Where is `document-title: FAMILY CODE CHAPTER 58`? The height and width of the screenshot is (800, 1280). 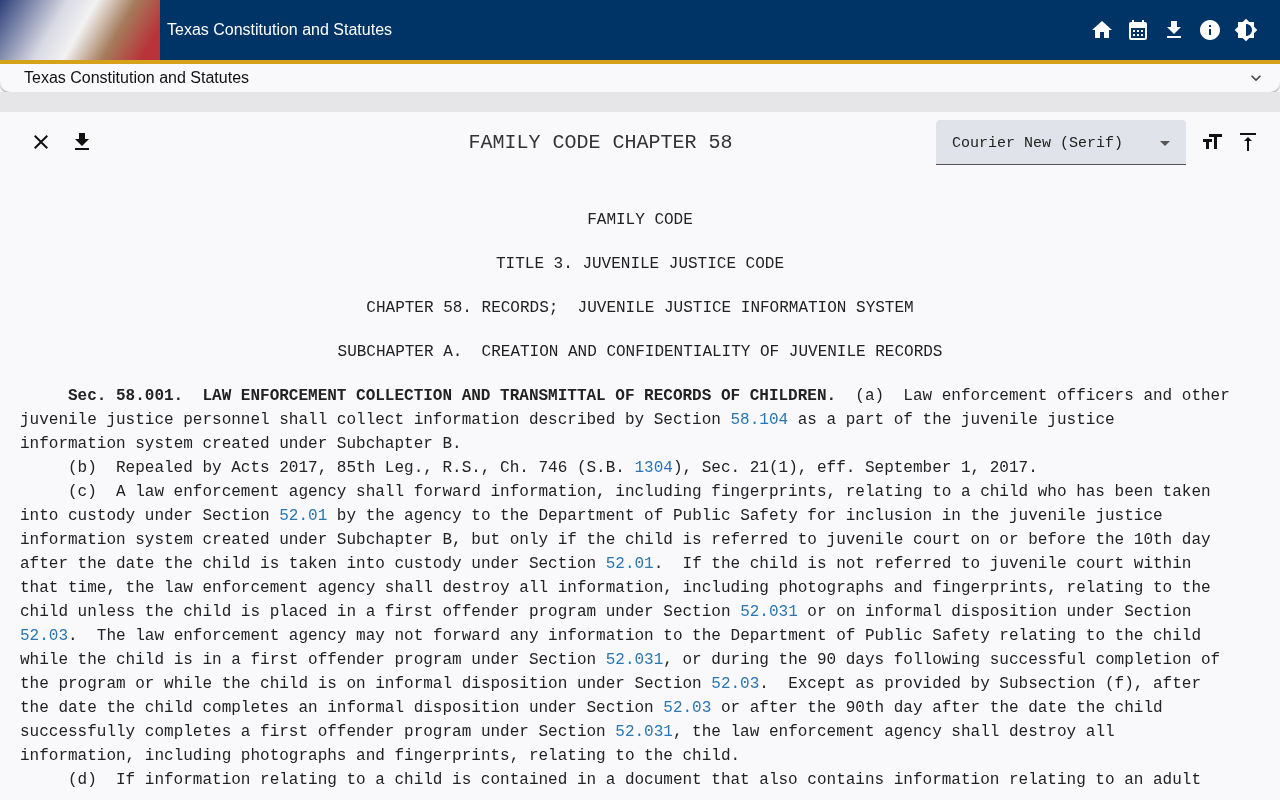 document-title: FAMILY CODE CHAPTER 58 is located at coordinates (600, 142).